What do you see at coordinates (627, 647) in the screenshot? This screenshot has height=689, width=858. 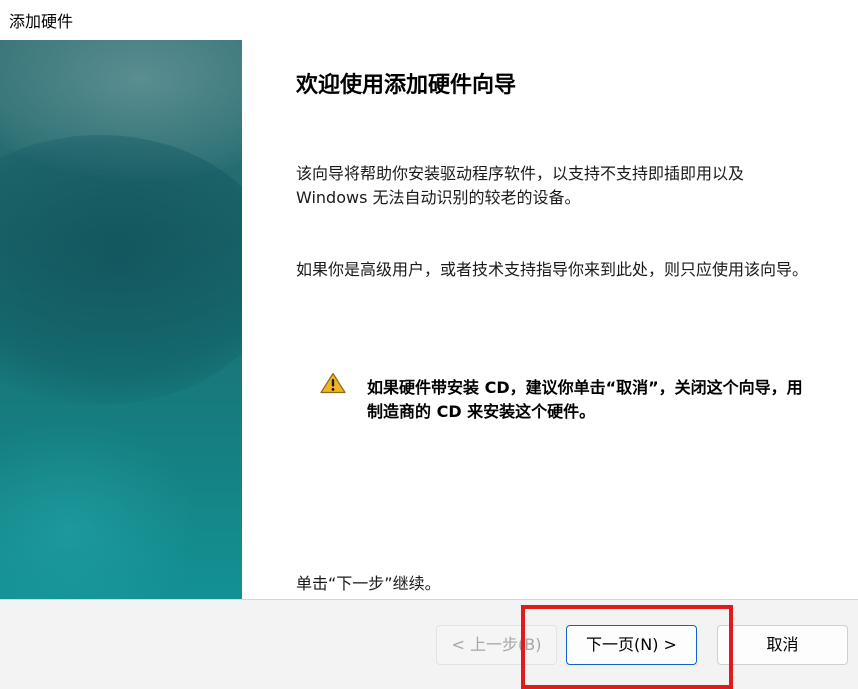 I see `next-button-highlight-box` at bounding box center [627, 647].